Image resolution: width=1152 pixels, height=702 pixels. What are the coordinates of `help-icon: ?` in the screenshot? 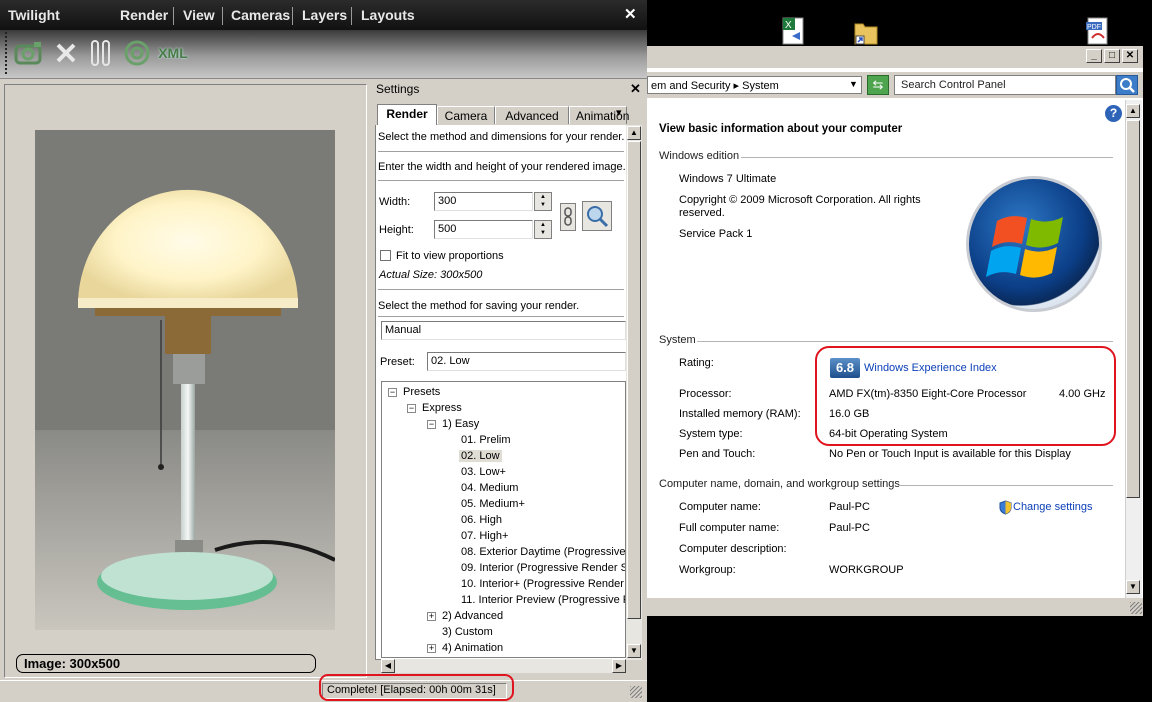 It's located at (1113, 113).